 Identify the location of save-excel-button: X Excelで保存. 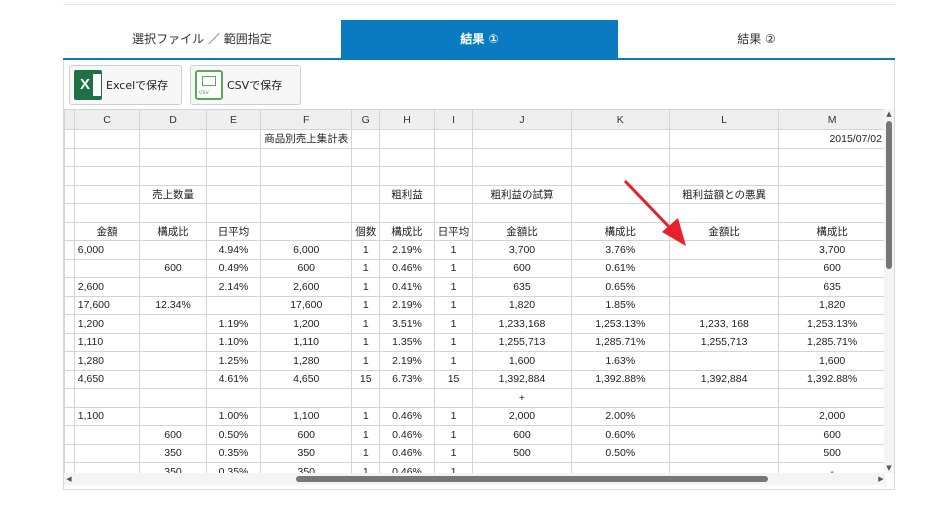
(125, 85).